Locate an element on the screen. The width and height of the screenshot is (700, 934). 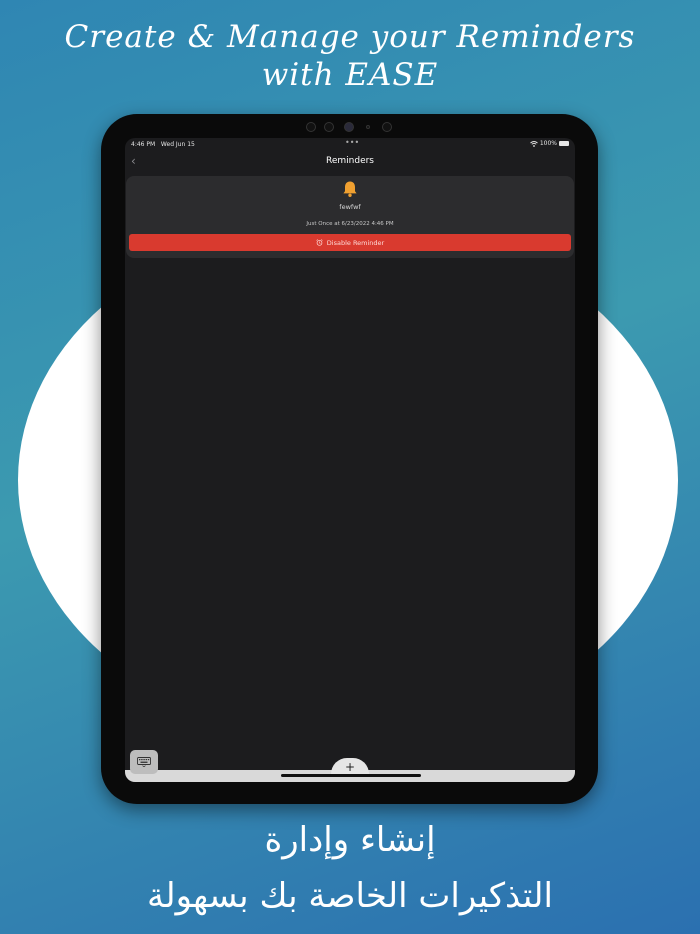
battery-percent: 100% is located at coordinates (548, 143).